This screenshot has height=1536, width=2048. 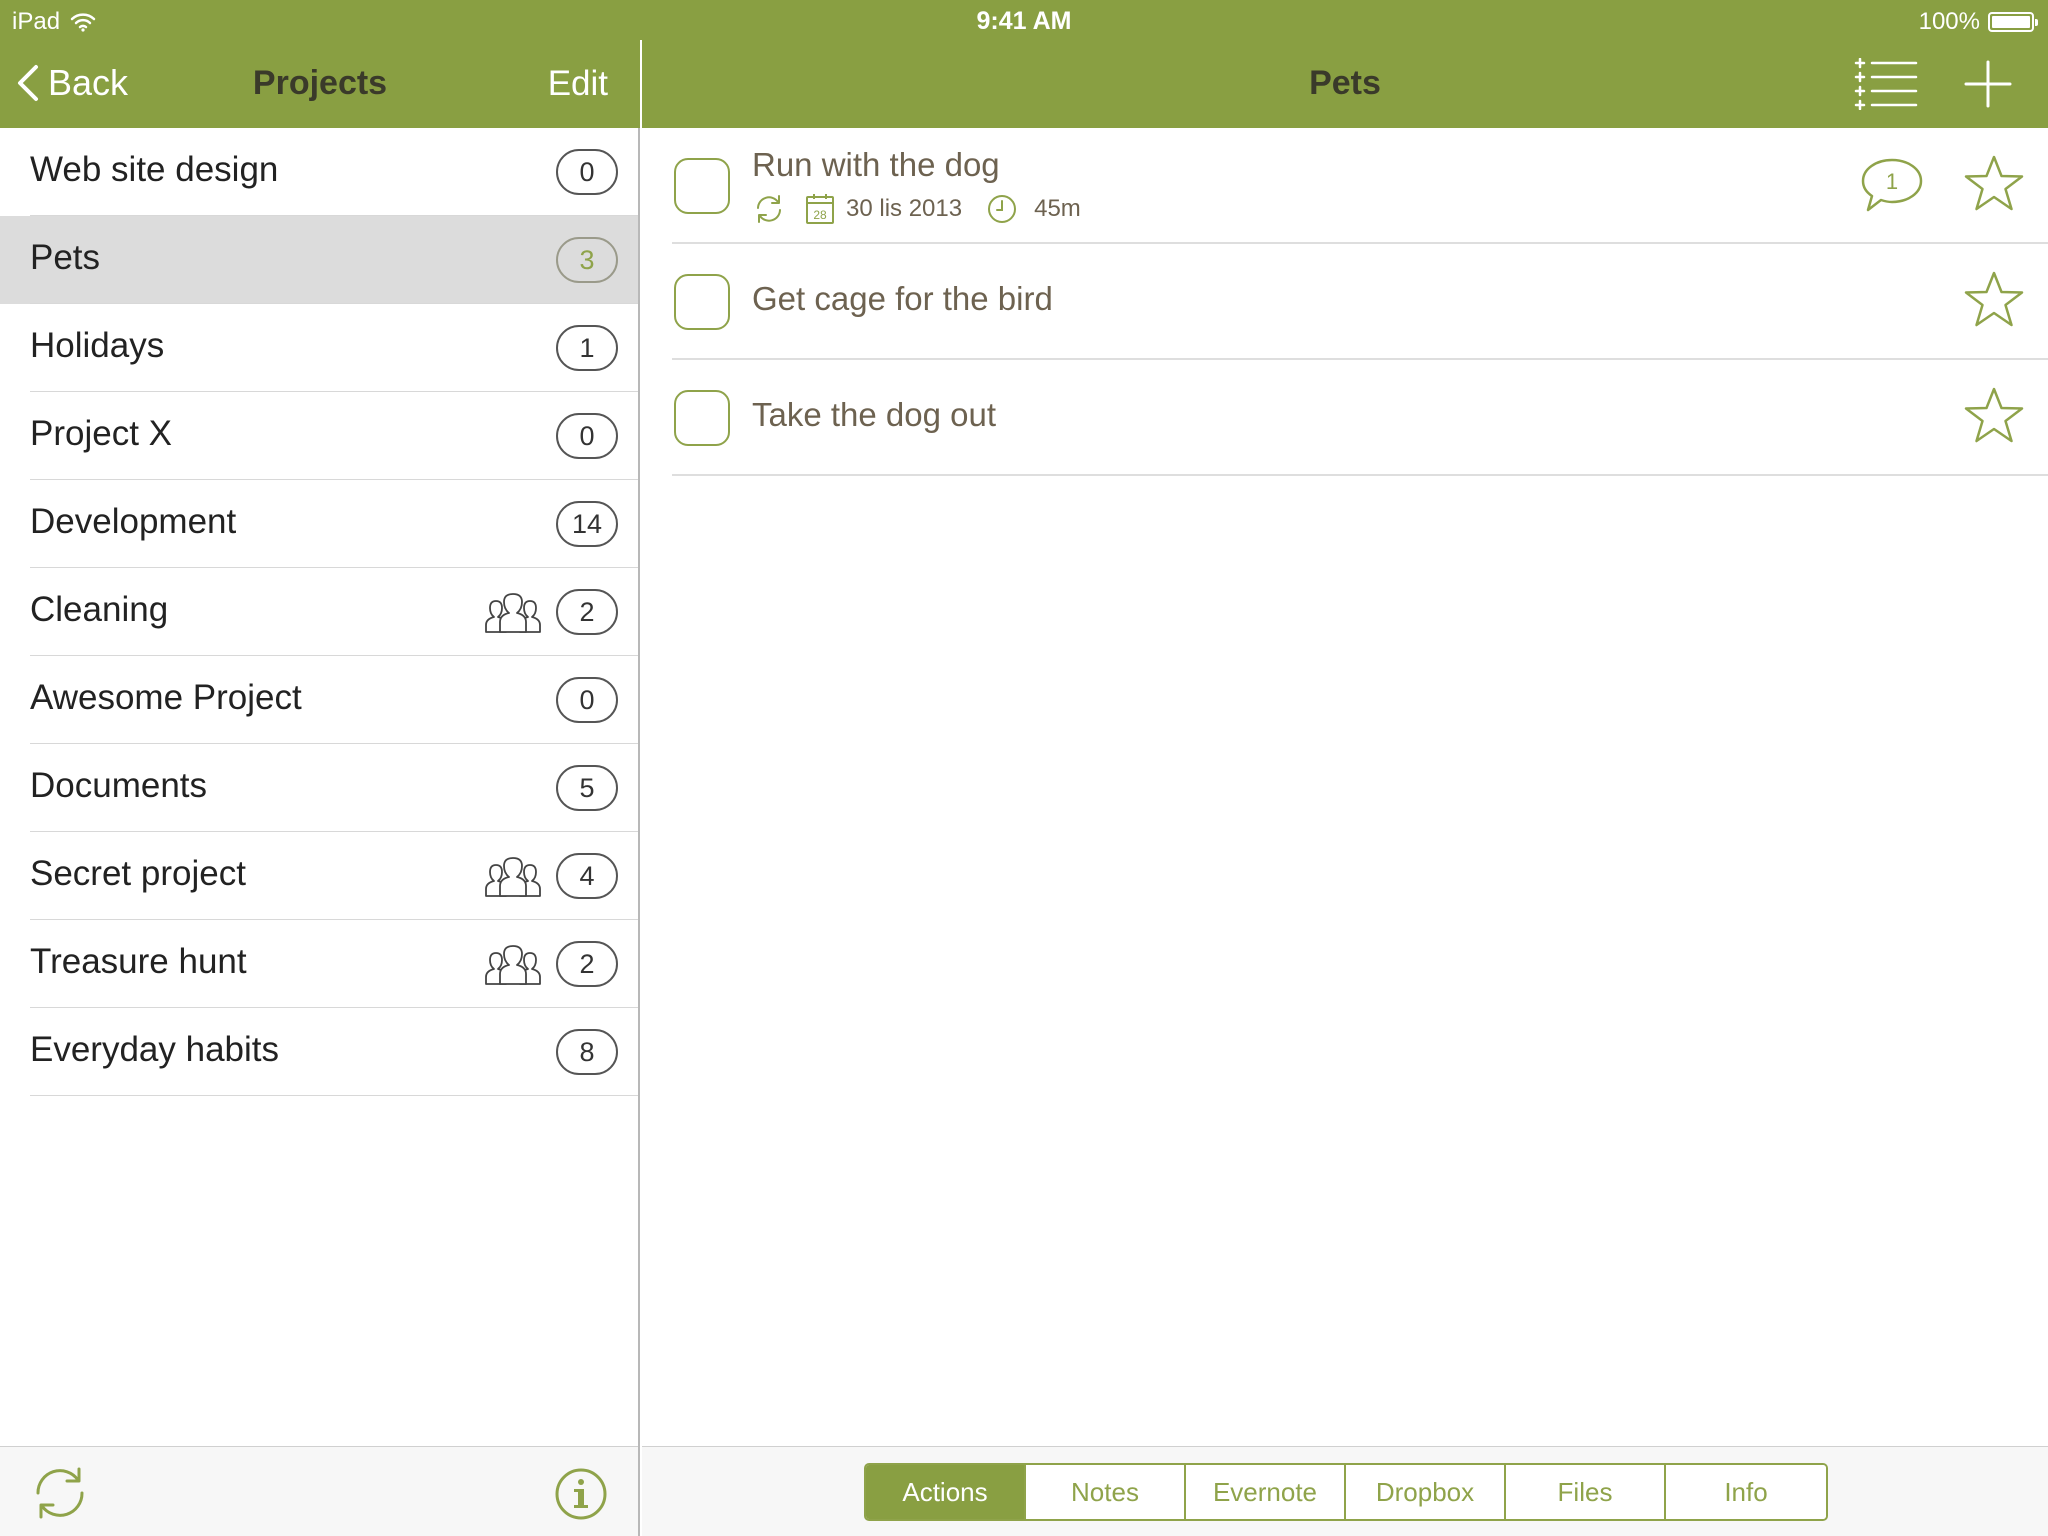 I want to click on battery-indicator: 100%, so click(x=1978, y=22).